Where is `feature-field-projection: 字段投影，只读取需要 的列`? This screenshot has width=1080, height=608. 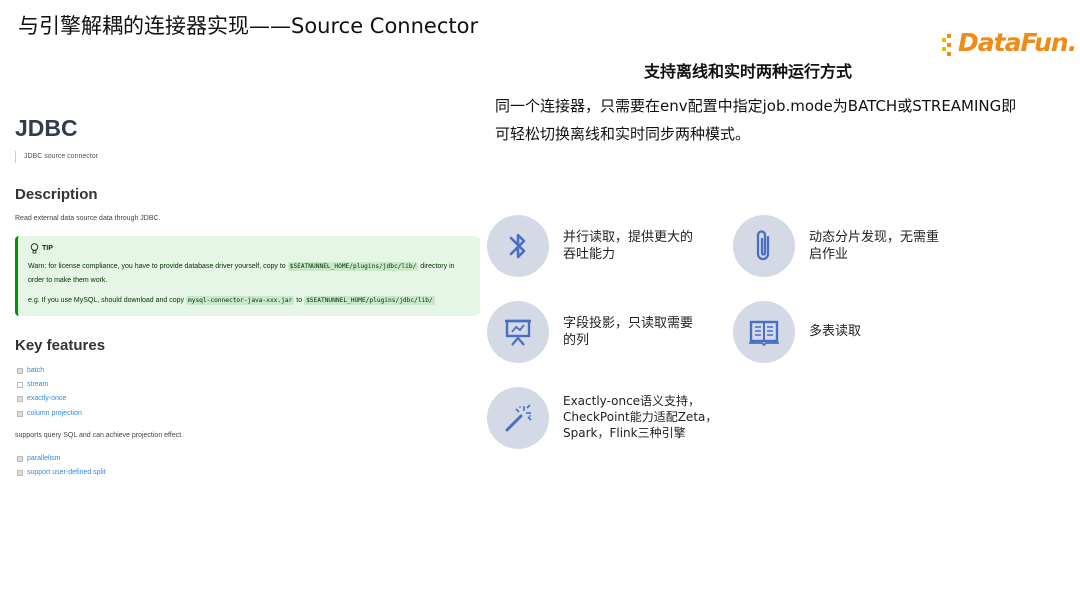
feature-field-projection: 字段投影，只读取需要 的列 is located at coordinates (590, 332).